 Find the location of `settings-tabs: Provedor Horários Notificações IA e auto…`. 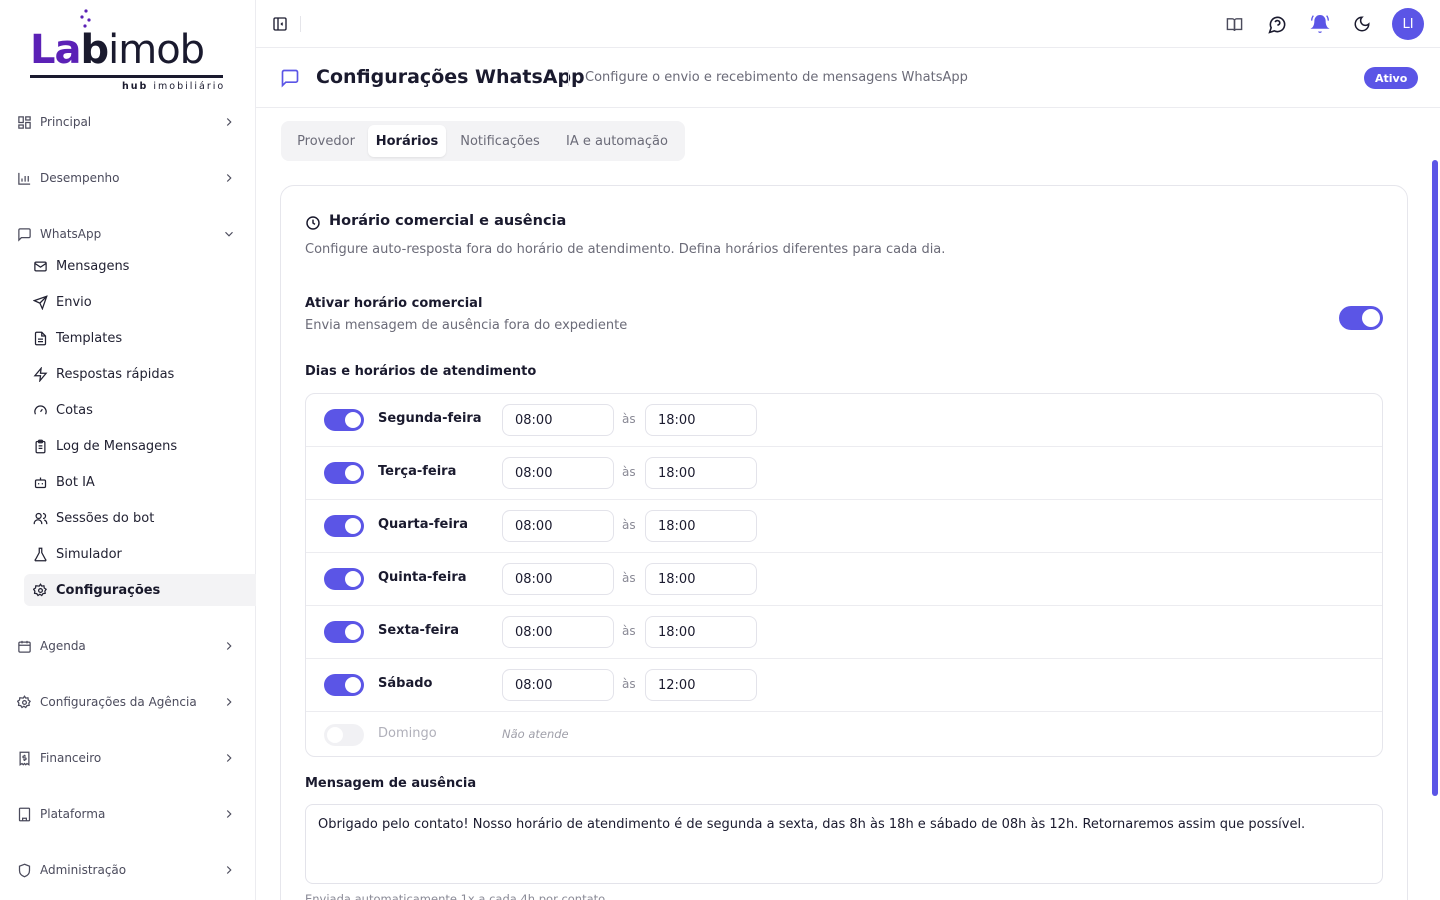

settings-tabs: Provedor Horários Notificações IA e auto… is located at coordinates (483, 141).